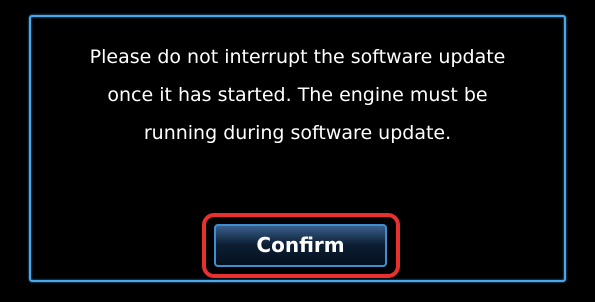  I want to click on message-line-2: once it has started. The engine must be, so click(297, 95).